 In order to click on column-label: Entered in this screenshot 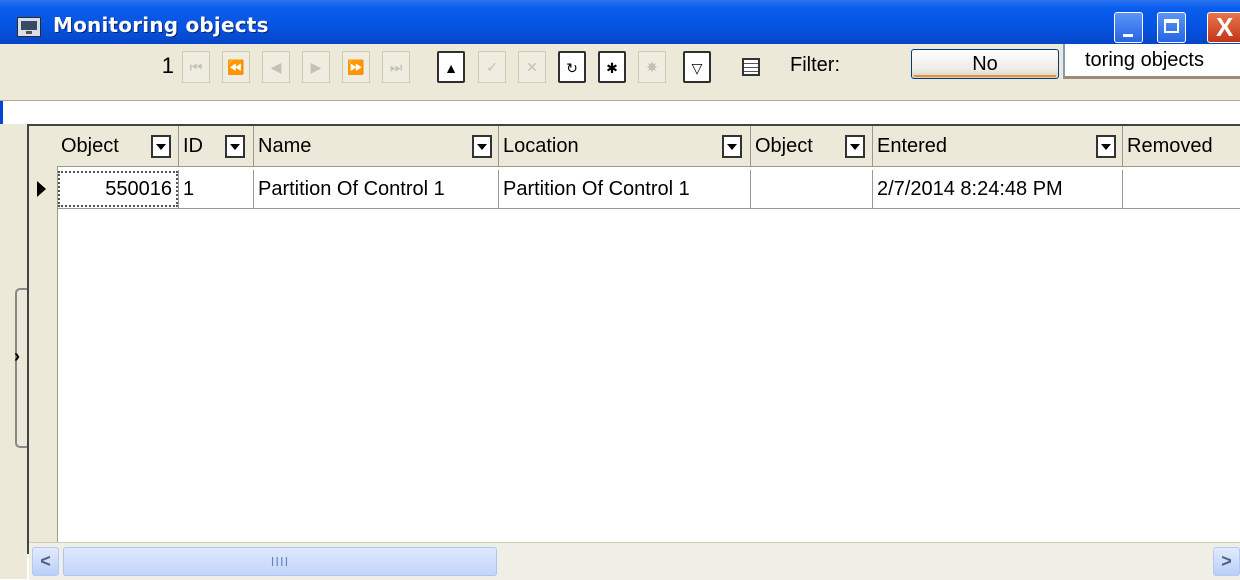, I will do `click(912, 146)`.